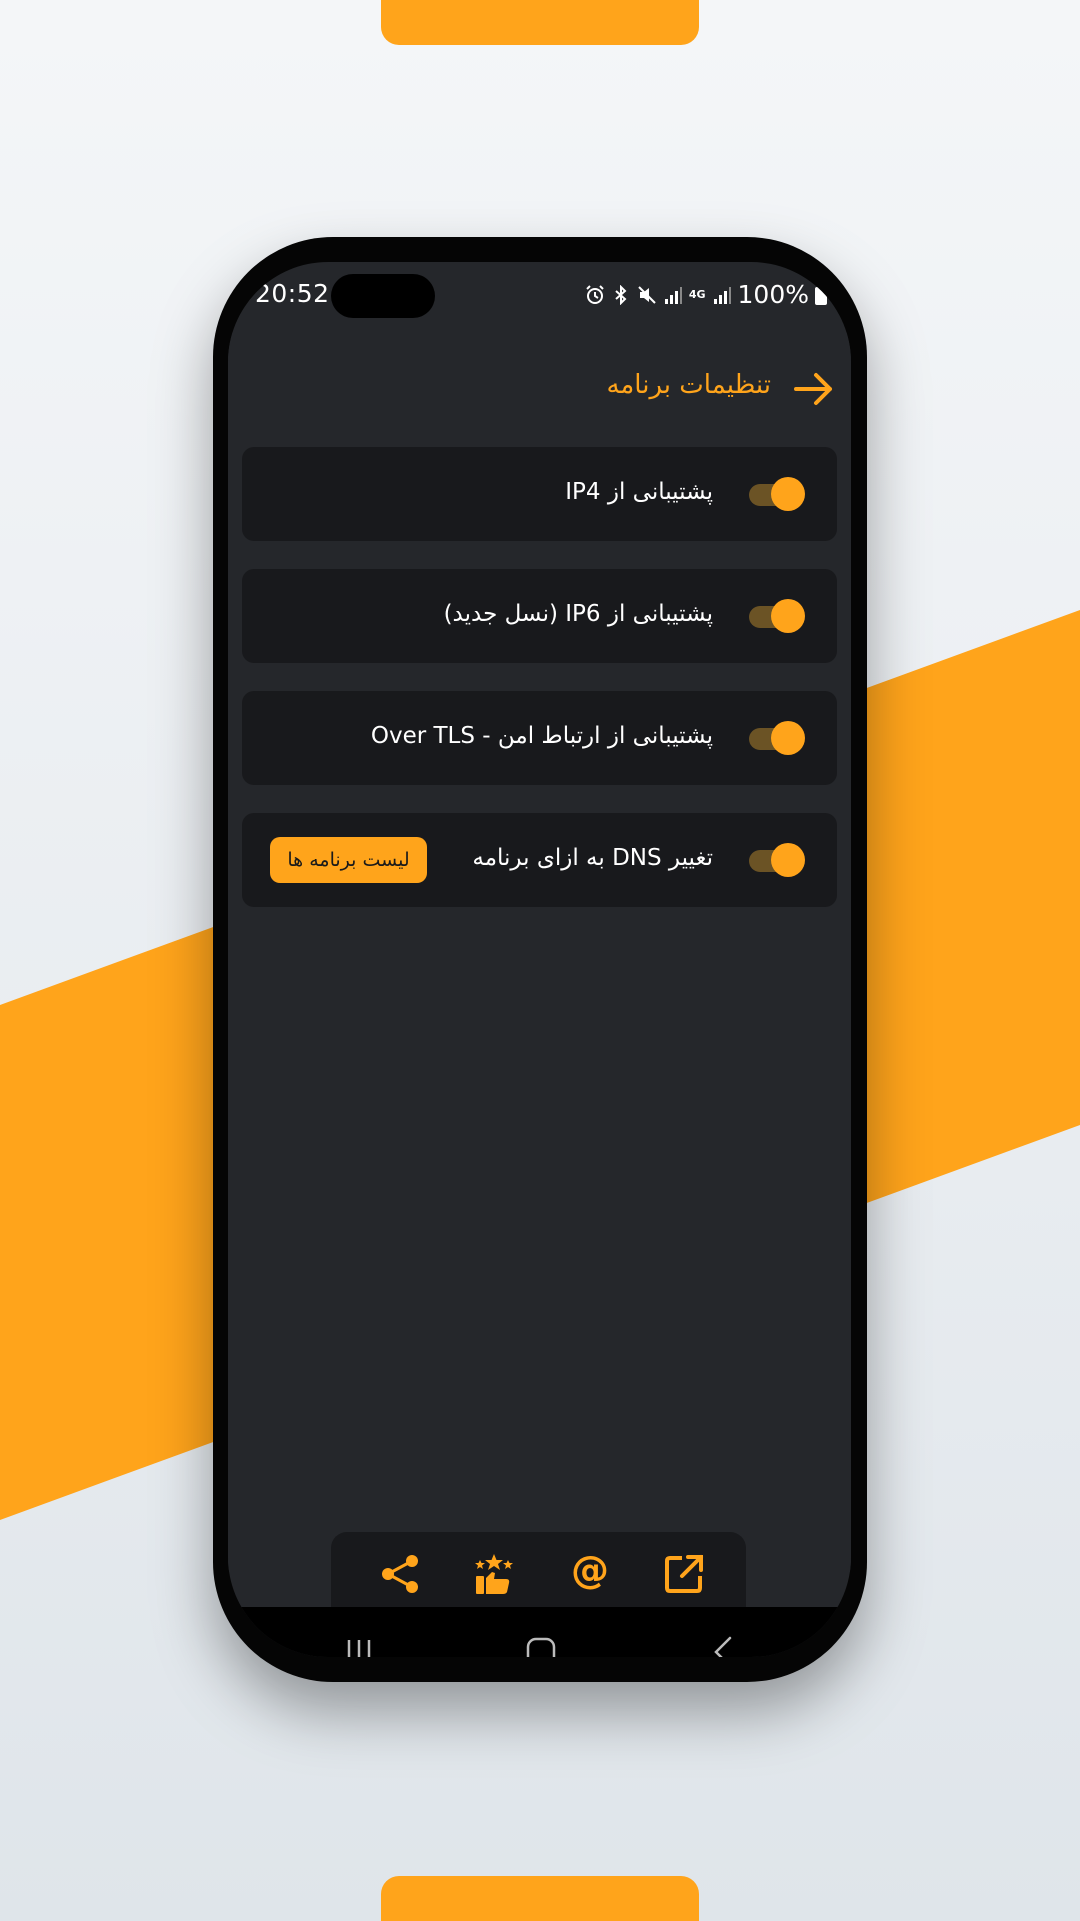 This screenshot has width=1080, height=1921. What do you see at coordinates (595, 294) in the screenshot?
I see `alarm-icon` at bounding box center [595, 294].